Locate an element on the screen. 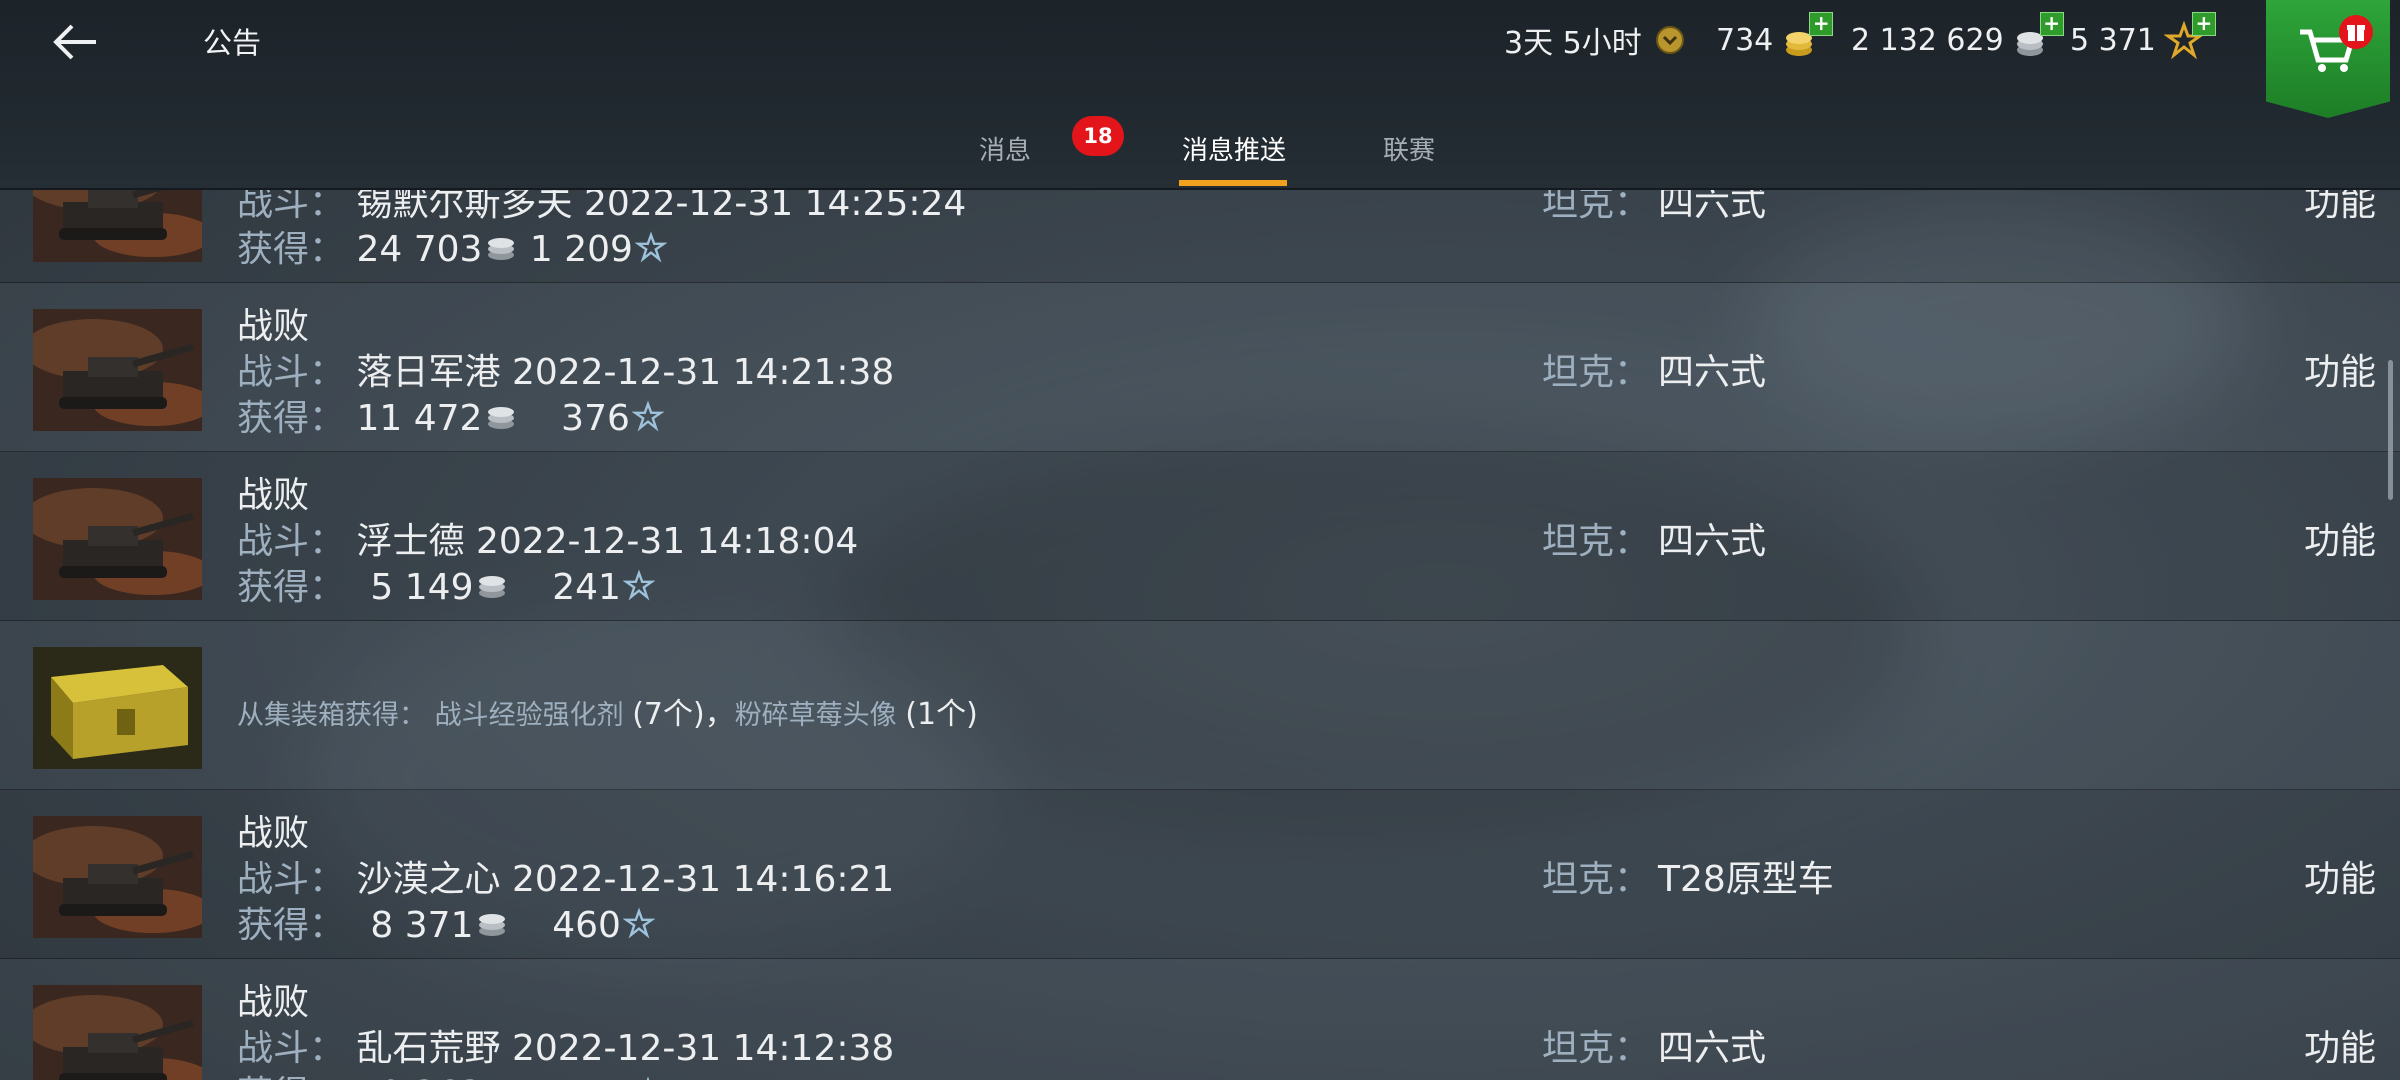 Image resolution: width=2400 pixels, height=1080 pixels. credits-amount: 2 132 629 is located at coordinates (1927, 40).